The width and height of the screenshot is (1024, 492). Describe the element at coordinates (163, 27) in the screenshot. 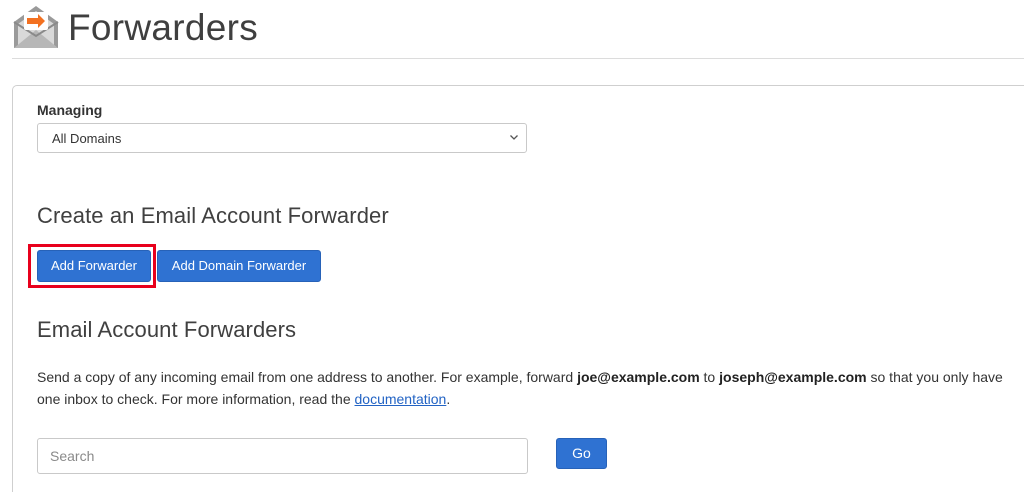

I see `page-title: Forwarders` at that location.